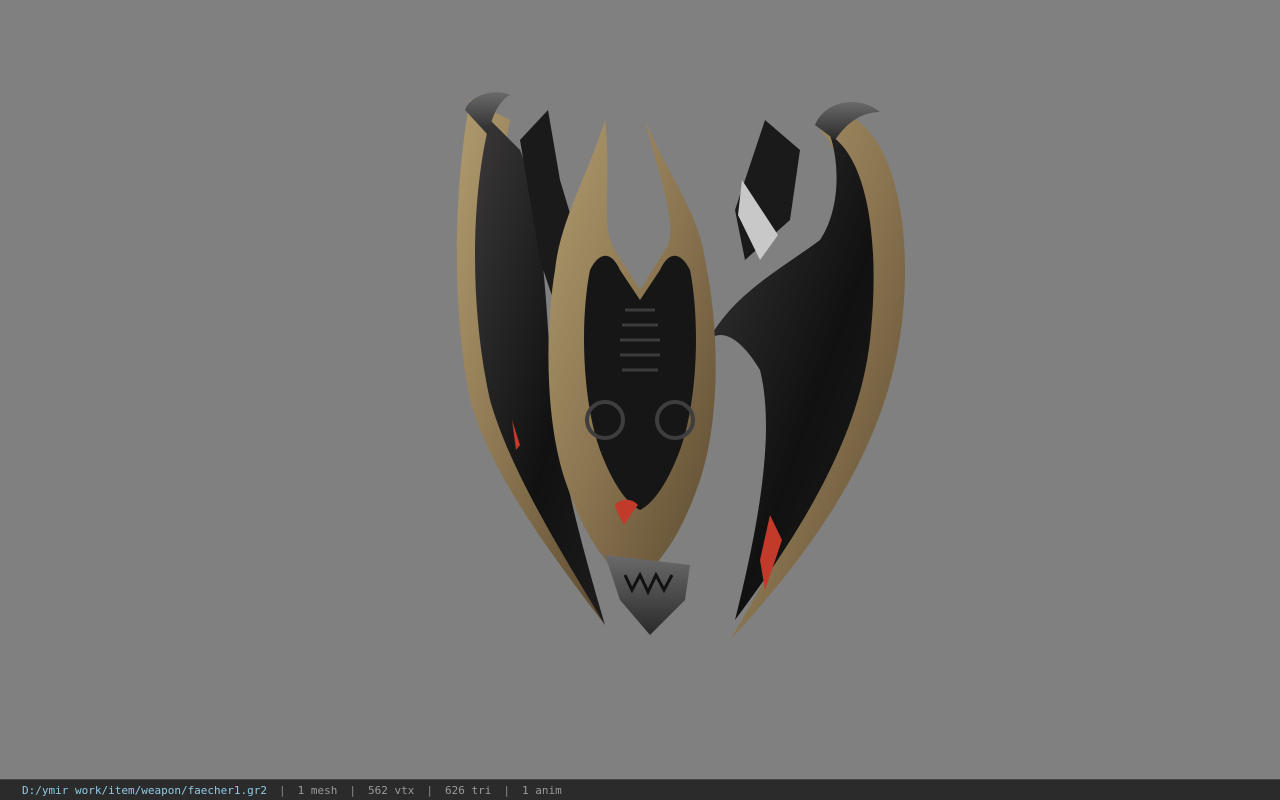 The width and height of the screenshot is (1280, 800). What do you see at coordinates (391, 790) in the screenshot?
I see `vertex-count: 562 vtx` at bounding box center [391, 790].